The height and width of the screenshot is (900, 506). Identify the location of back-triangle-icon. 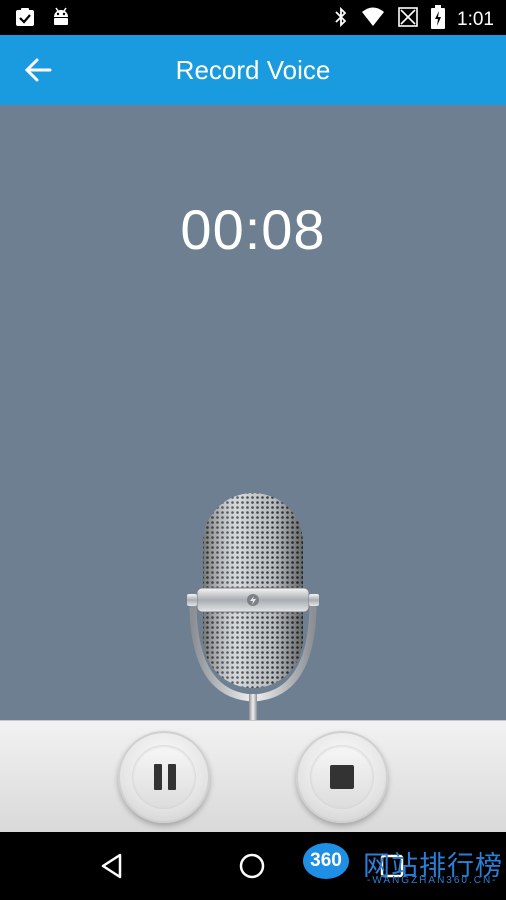
(112, 866).